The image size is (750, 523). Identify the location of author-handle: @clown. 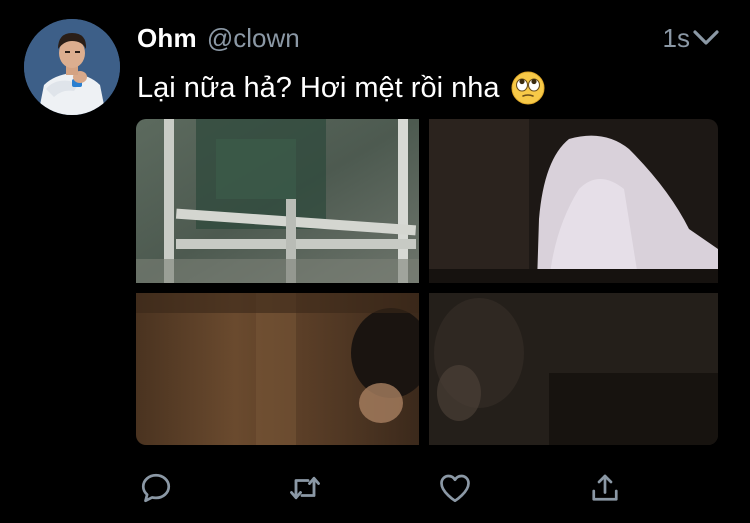
(253, 38).